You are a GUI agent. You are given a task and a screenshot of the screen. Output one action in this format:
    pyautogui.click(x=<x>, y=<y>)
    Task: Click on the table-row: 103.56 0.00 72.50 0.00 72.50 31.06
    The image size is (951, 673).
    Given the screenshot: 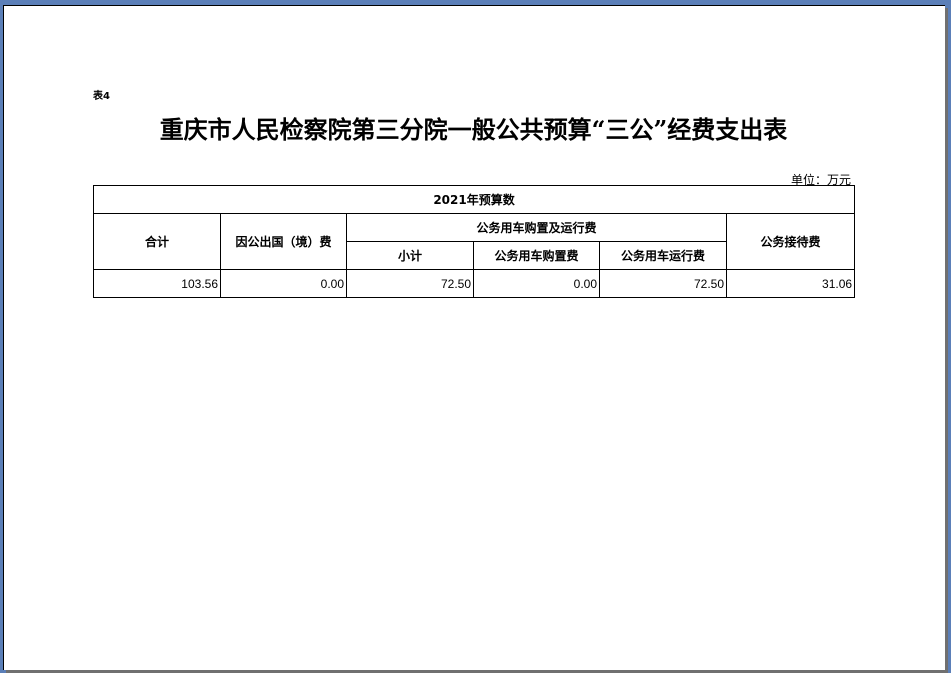 What is the action you would take?
    pyautogui.click(x=474, y=283)
    